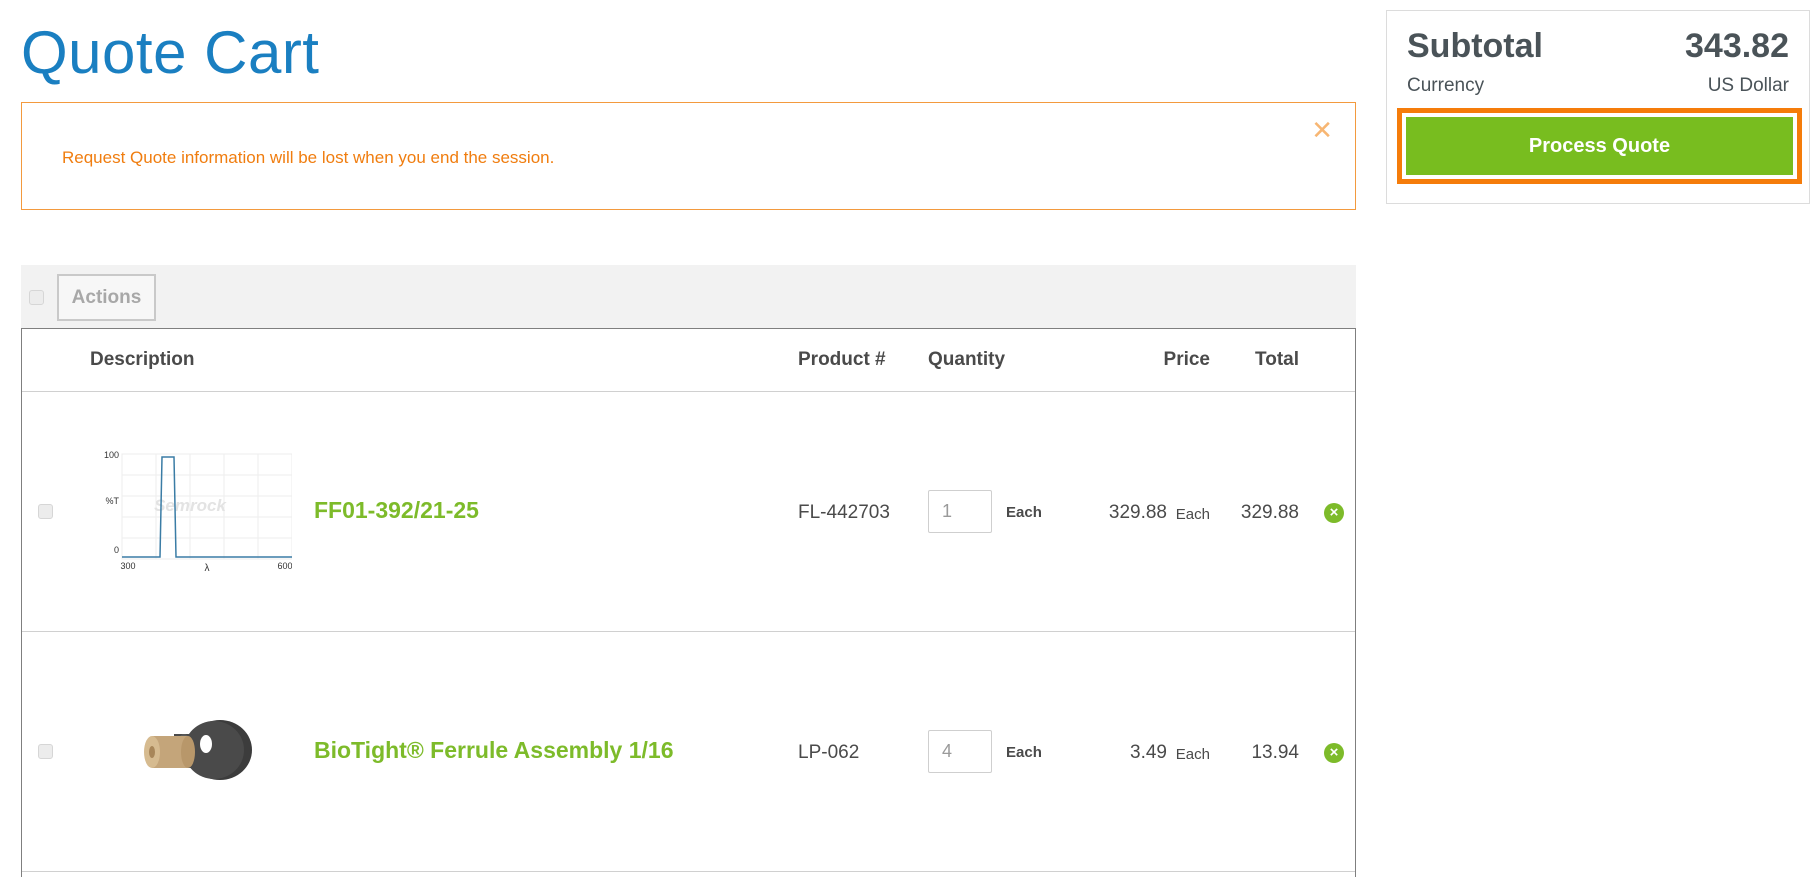 The height and width of the screenshot is (877, 1813). I want to click on product-number: LP-062, so click(829, 752).